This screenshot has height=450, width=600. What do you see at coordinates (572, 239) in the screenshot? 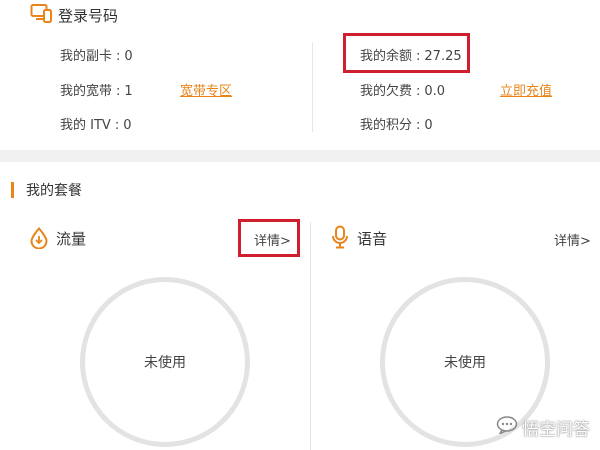
I see `voice-detail-link: 详情>` at bounding box center [572, 239].